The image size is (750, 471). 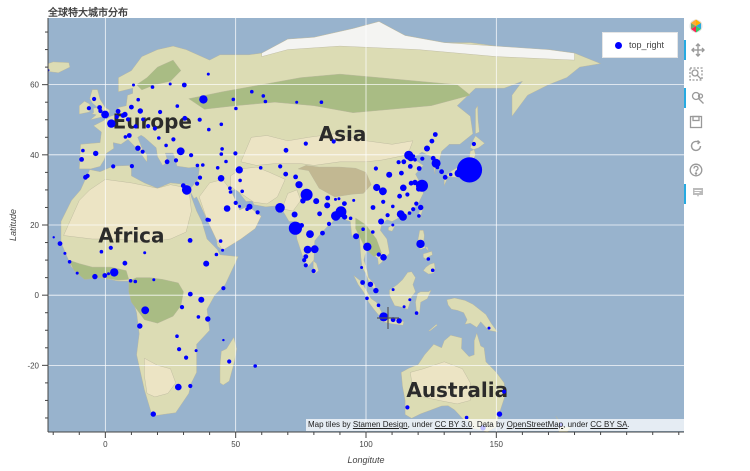 What do you see at coordinates (549, 447) in the screenshot?
I see `land-nz-south` at bounding box center [549, 447].